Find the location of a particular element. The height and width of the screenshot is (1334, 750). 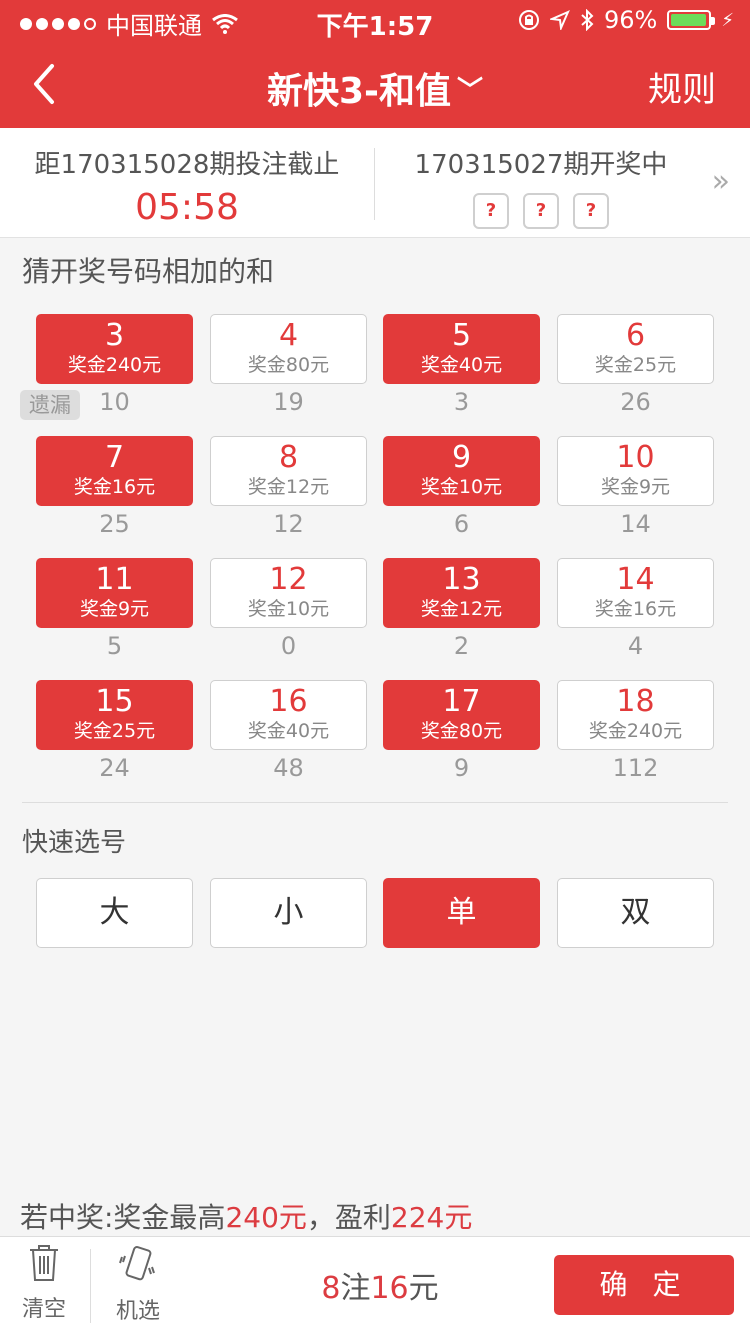

sum-option-10: 10 奖金9元 is located at coordinates (635, 471).